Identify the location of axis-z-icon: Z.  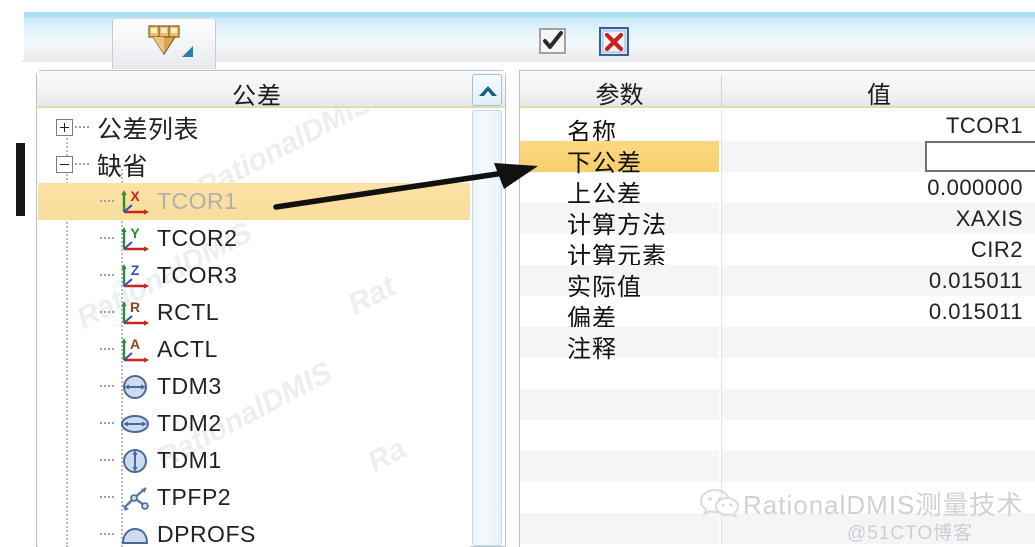
(135, 276).